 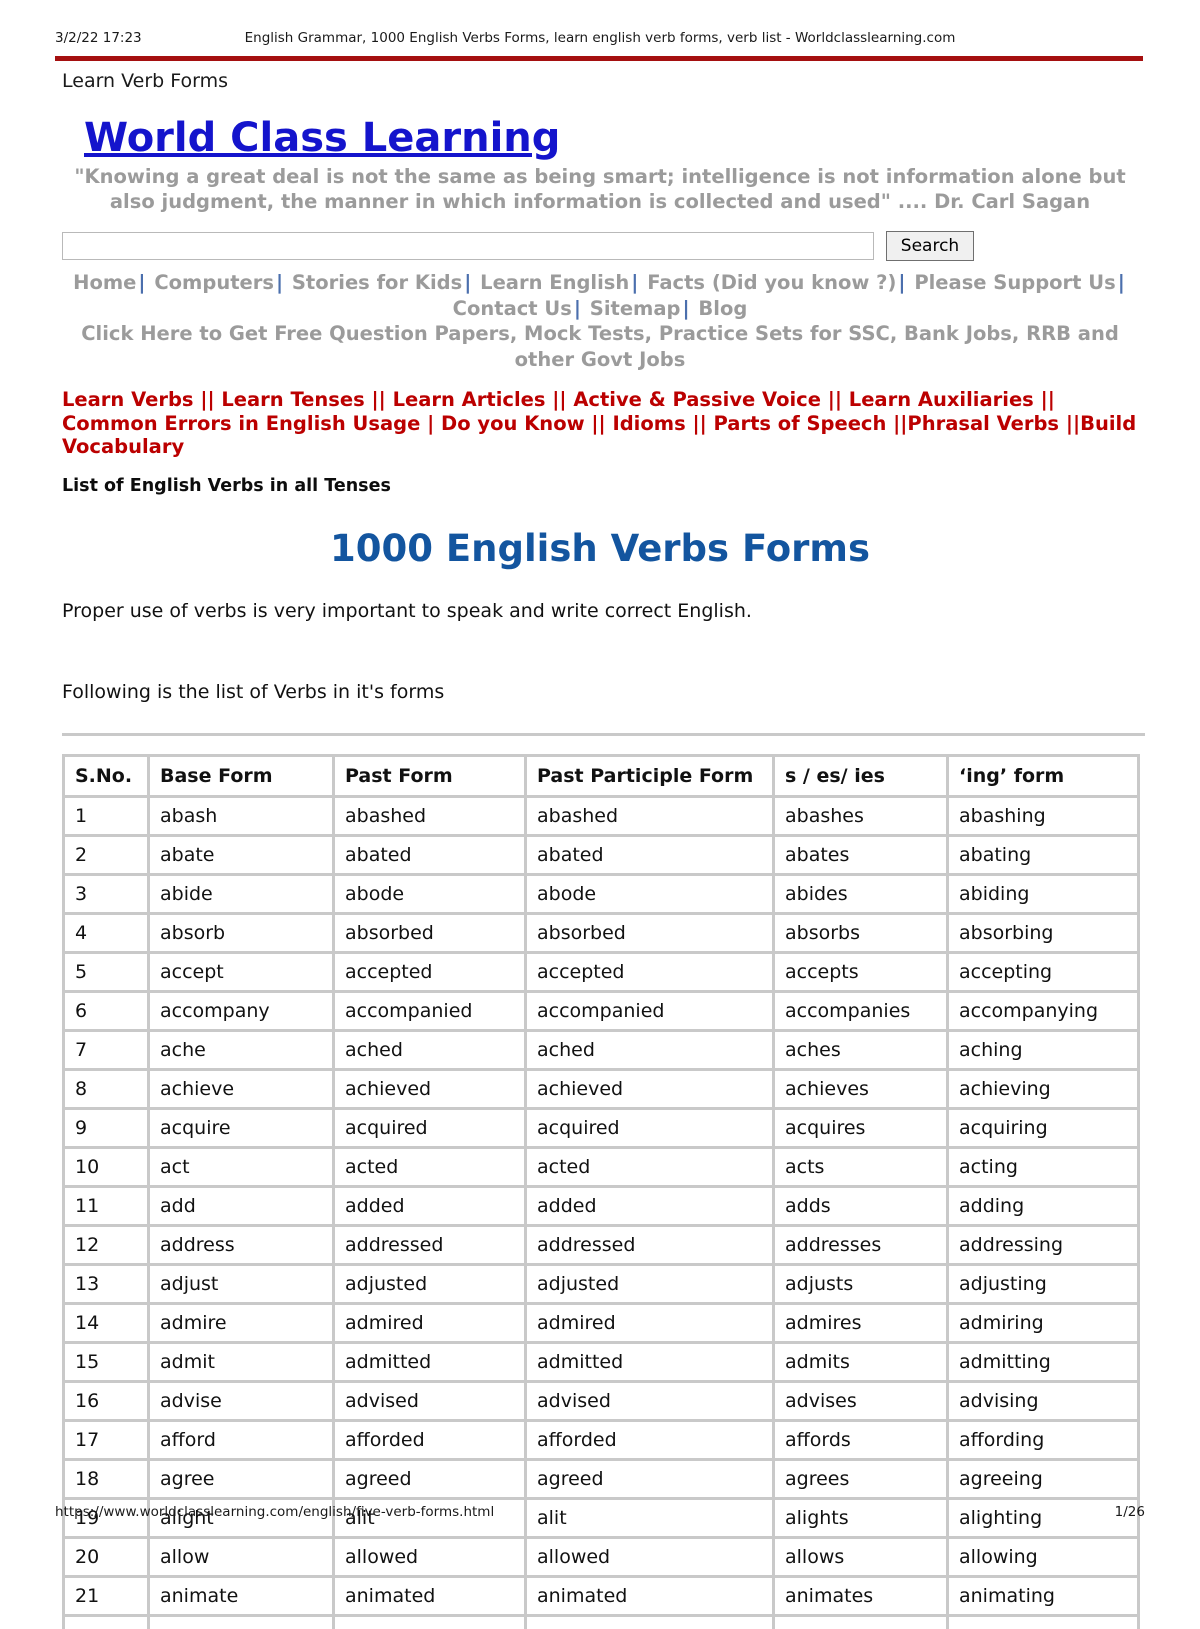 What do you see at coordinates (106, 1207) in the screenshot?
I see `cell-sno: 11` at bounding box center [106, 1207].